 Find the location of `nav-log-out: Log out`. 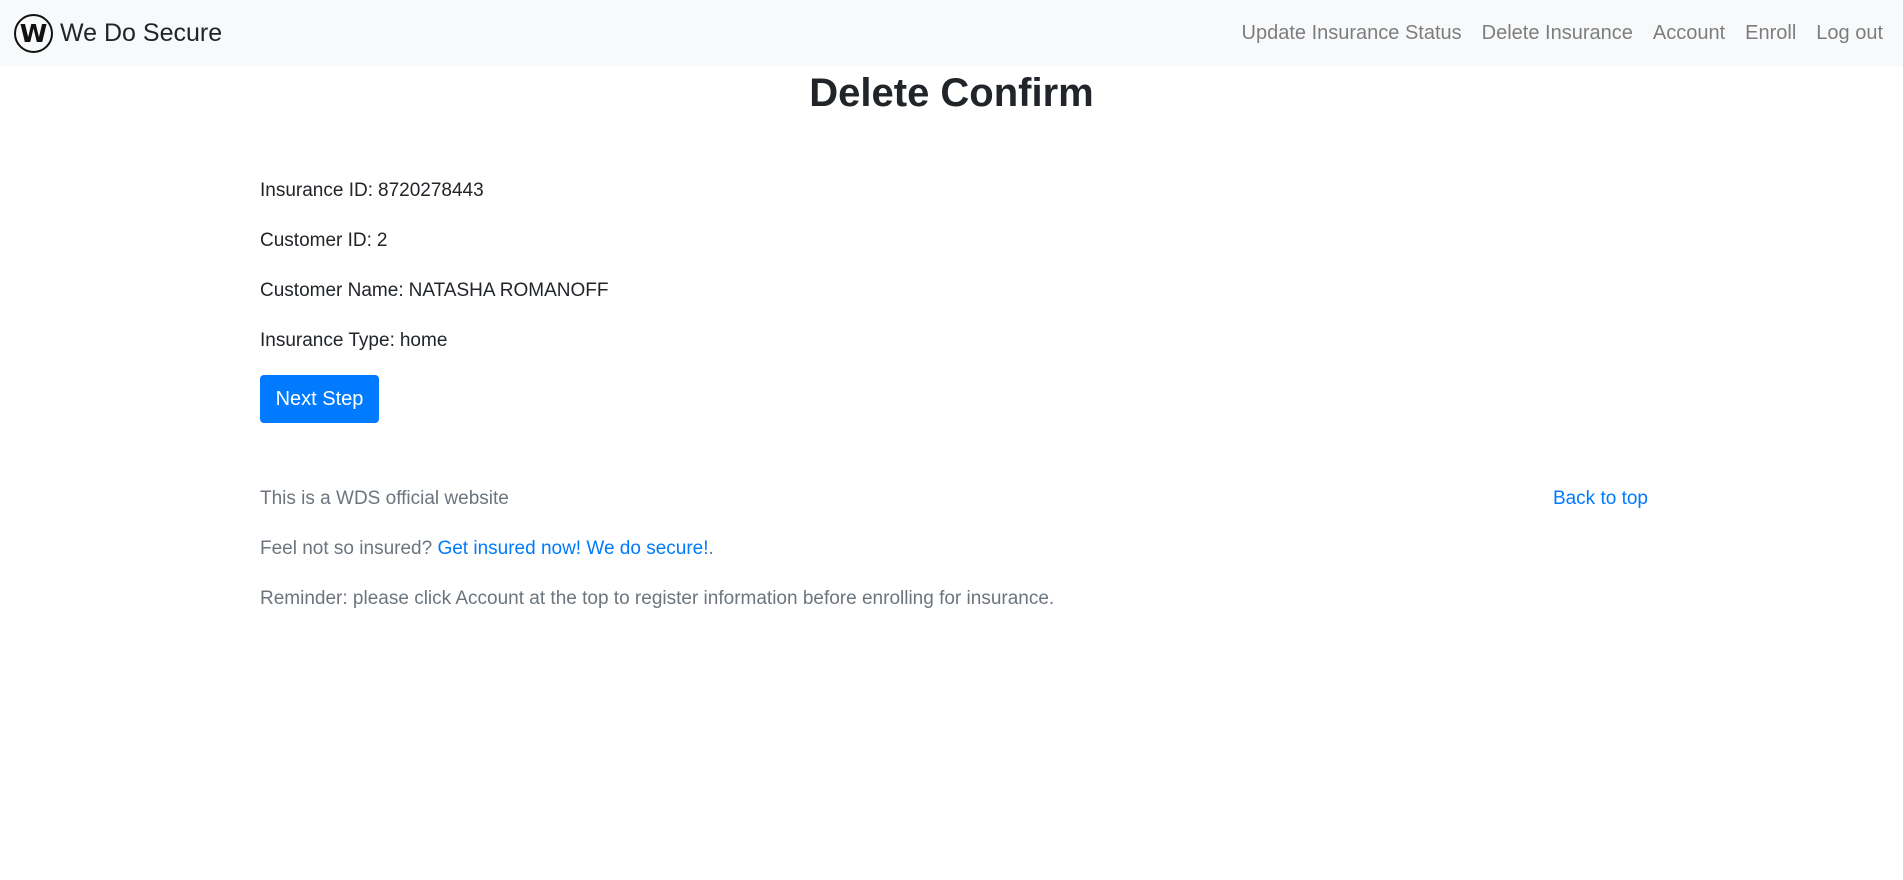

nav-log-out: Log out is located at coordinates (1847, 33).